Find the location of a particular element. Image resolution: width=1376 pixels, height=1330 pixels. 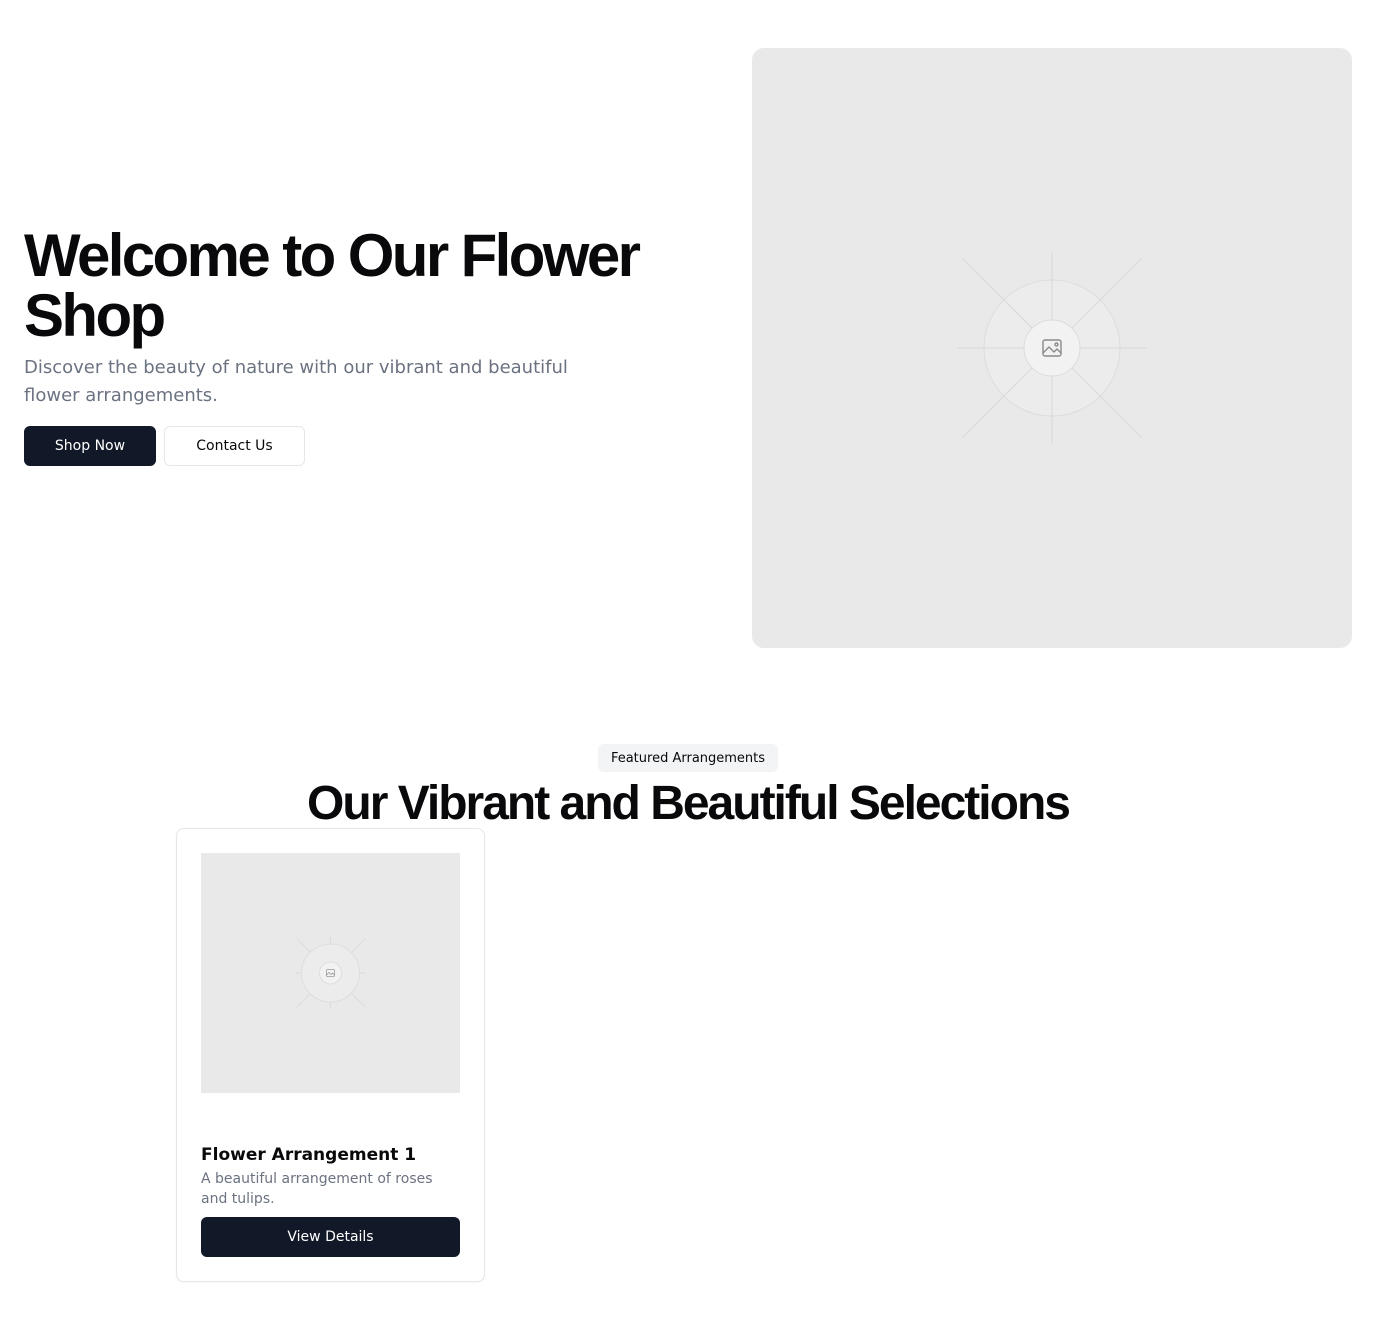

shop-now-button: Shop Now is located at coordinates (90, 446).